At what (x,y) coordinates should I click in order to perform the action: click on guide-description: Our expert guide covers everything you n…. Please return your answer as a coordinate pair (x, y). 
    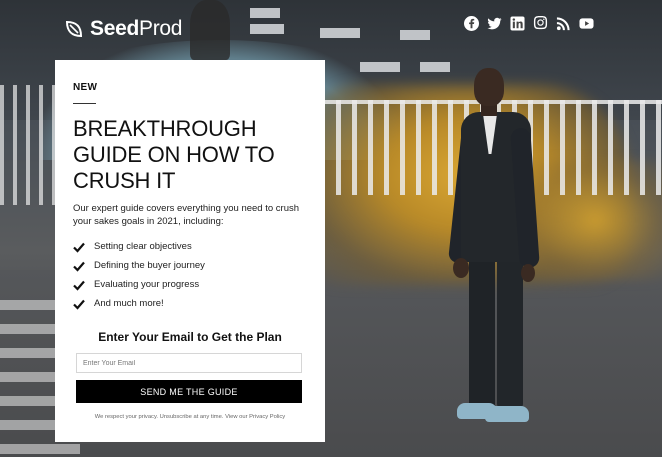
    Looking at the image, I should click on (186, 215).